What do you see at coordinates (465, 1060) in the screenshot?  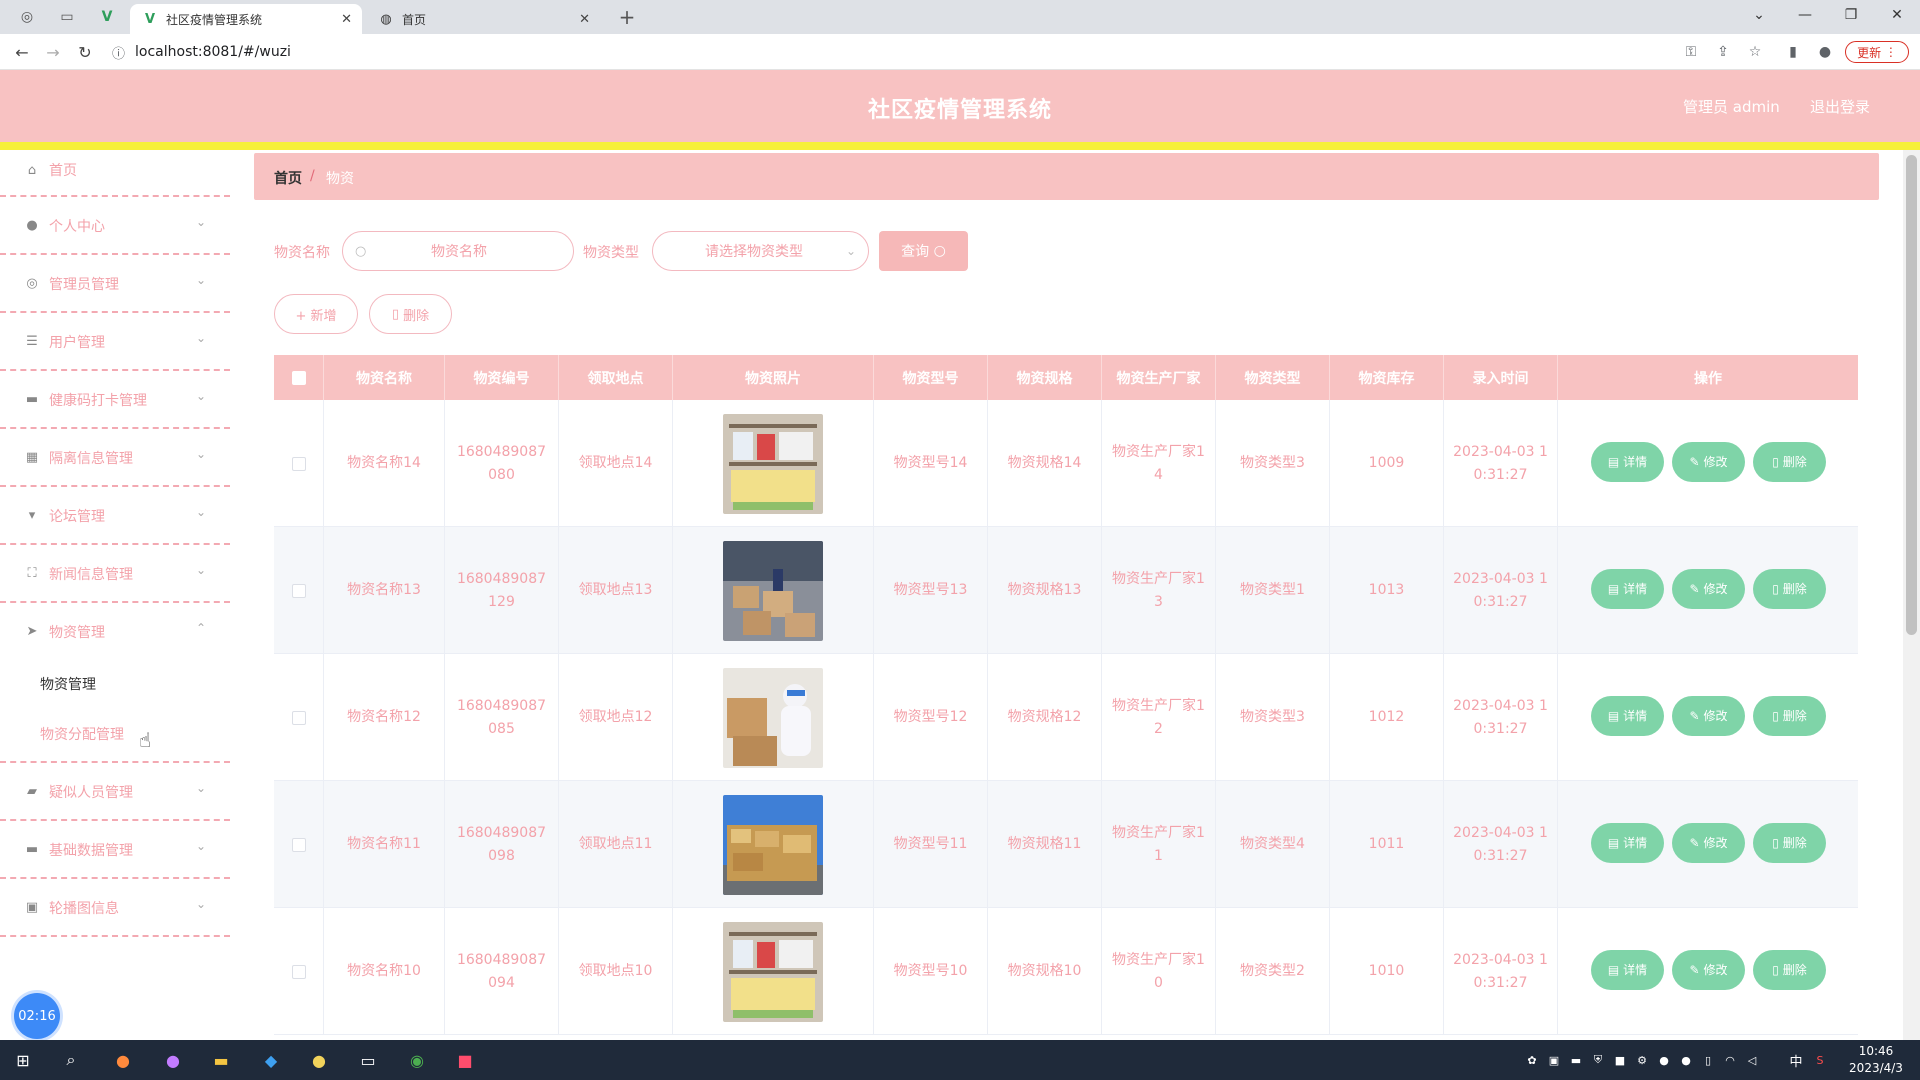 I see `ide-icon: ■` at bounding box center [465, 1060].